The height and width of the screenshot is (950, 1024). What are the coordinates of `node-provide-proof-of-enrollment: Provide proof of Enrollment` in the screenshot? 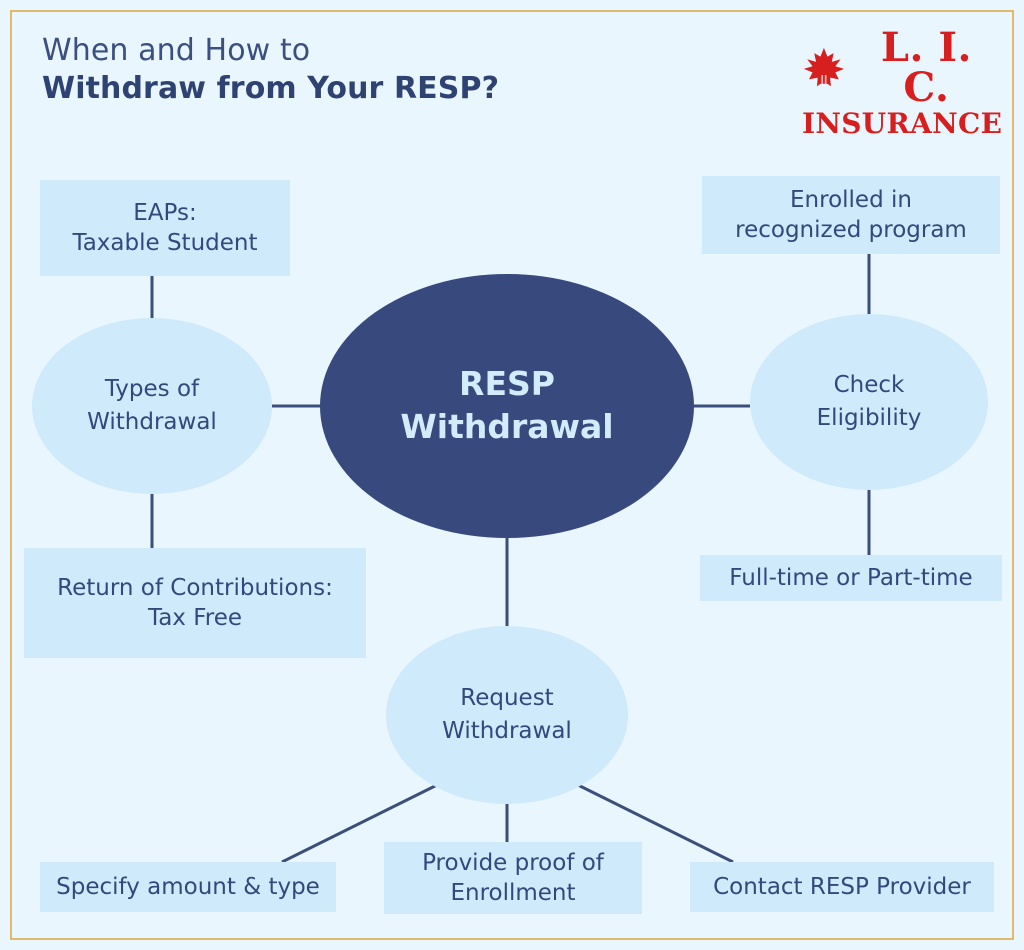 It's located at (513, 878).